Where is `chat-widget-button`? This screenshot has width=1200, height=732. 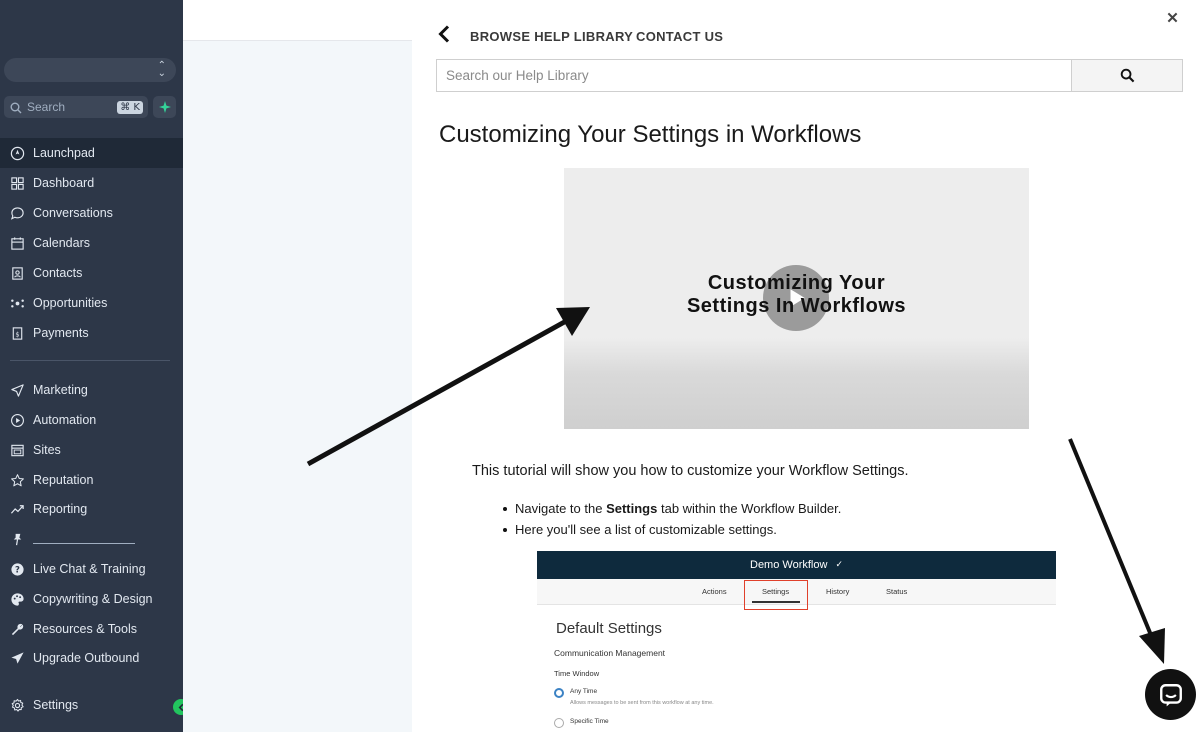 chat-widget-button is located at coordinates (1170, 694).